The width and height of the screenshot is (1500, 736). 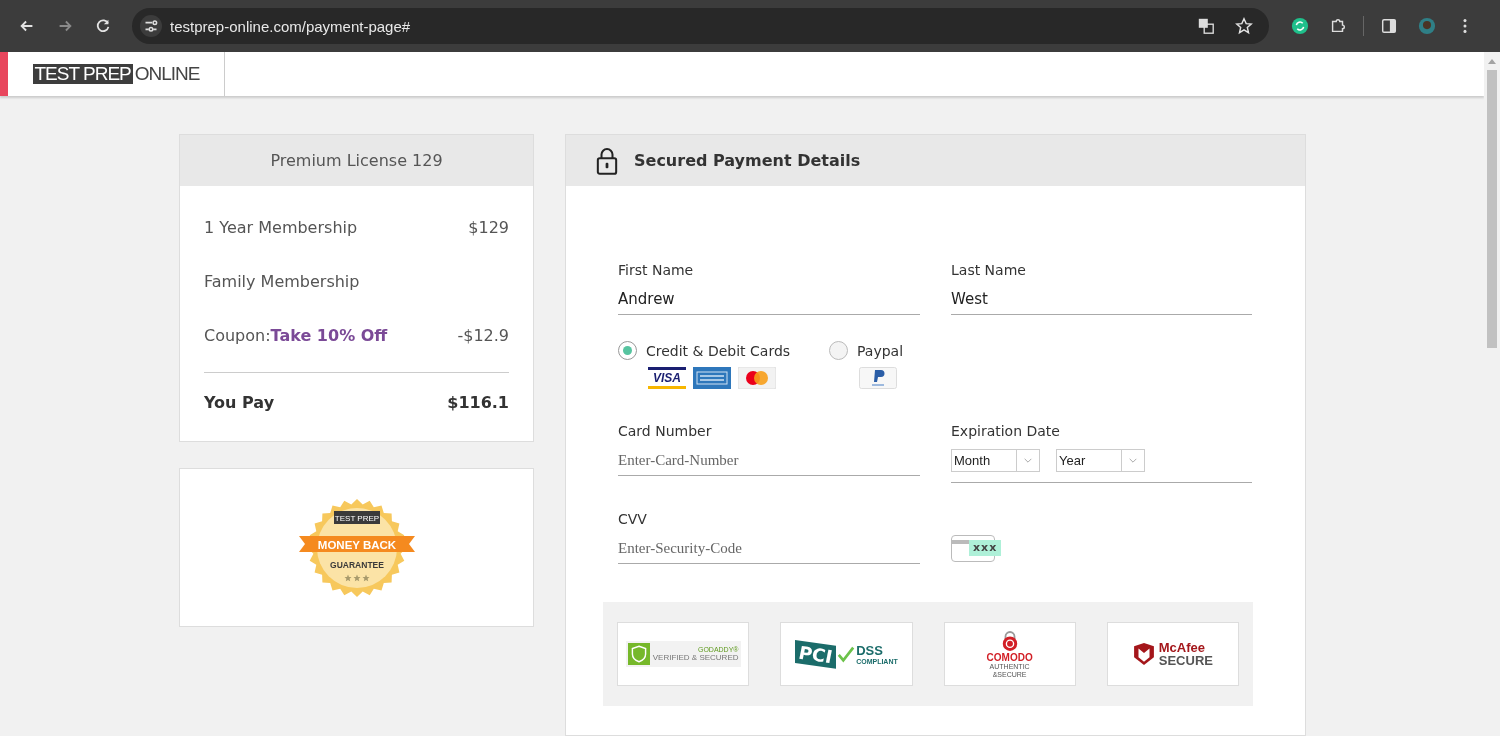 I want to click on total-label: You Pay, so click(x=239, y=403).